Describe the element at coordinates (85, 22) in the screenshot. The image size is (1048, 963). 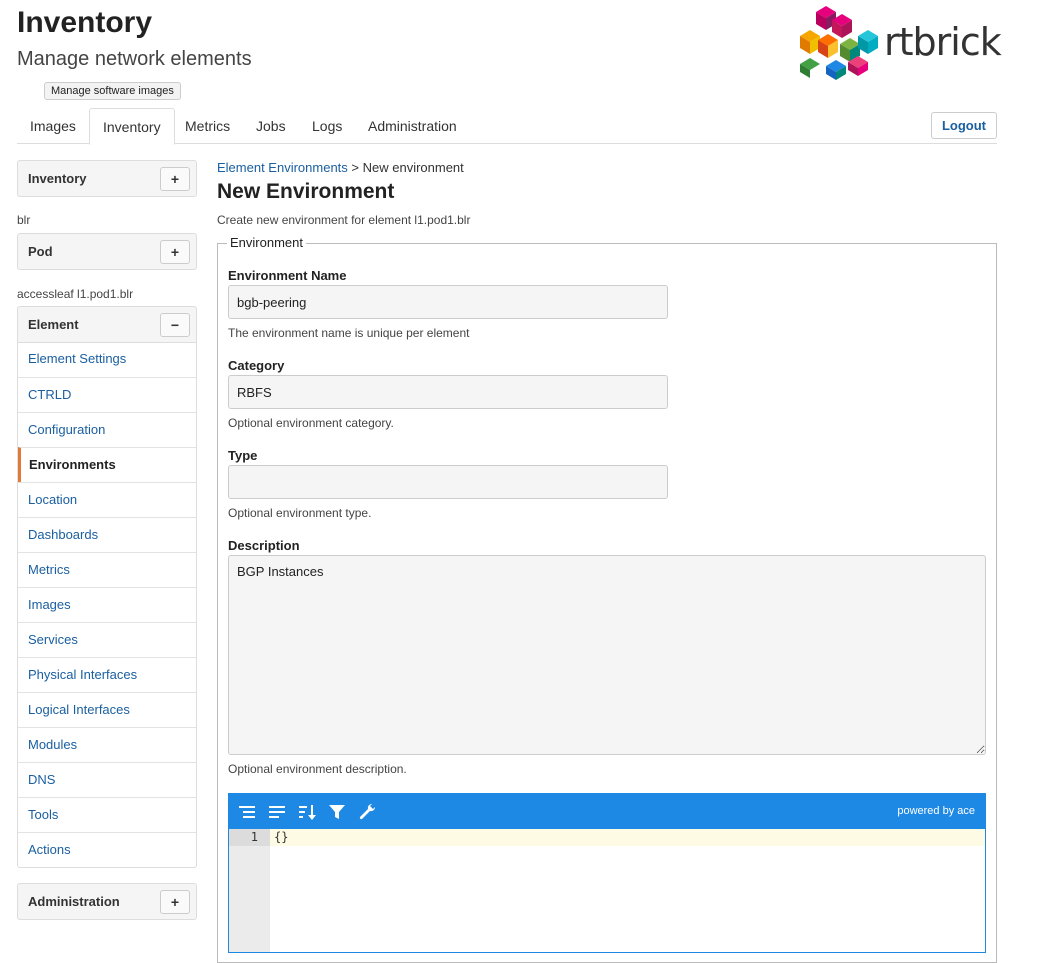
I see `page-title: Inventory` at that location.